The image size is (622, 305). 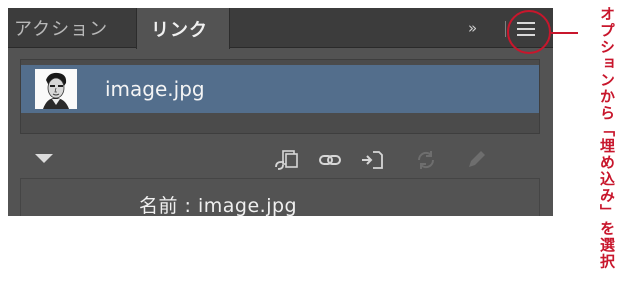 What do you see at coordinates (44, 158) in the screenshot?
I see `disclosure-triangle-icon` at bounding box center [44, 158].